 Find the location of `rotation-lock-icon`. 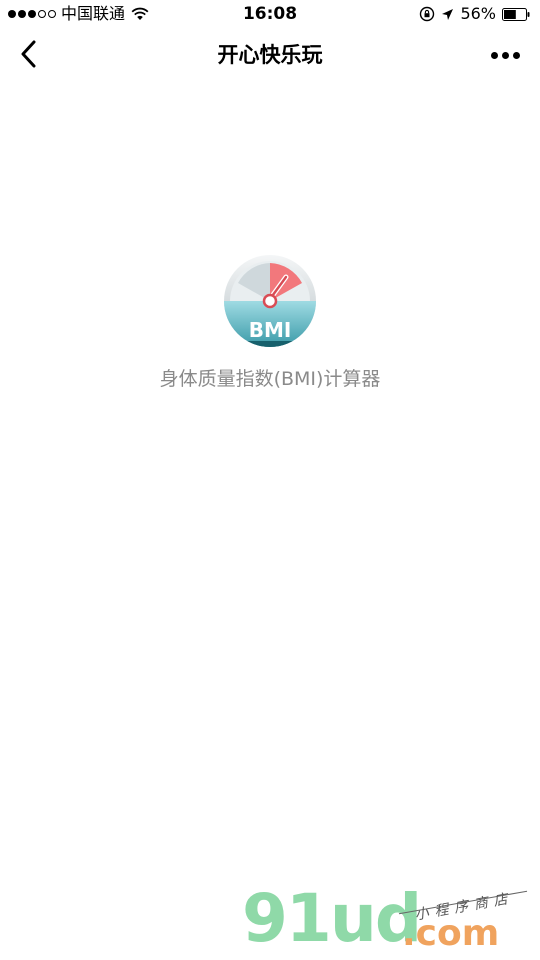

rotation-lock-icon is located at coordinates (427, 14).